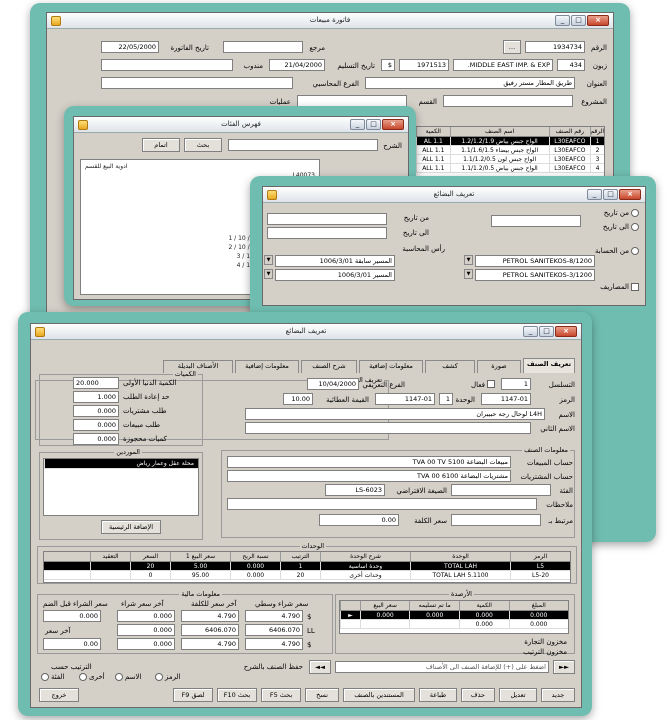  What do you see at coordinates (59, 695) in the screenshot?
I see `exit-button: خروج` at bounding box center [59, 695].